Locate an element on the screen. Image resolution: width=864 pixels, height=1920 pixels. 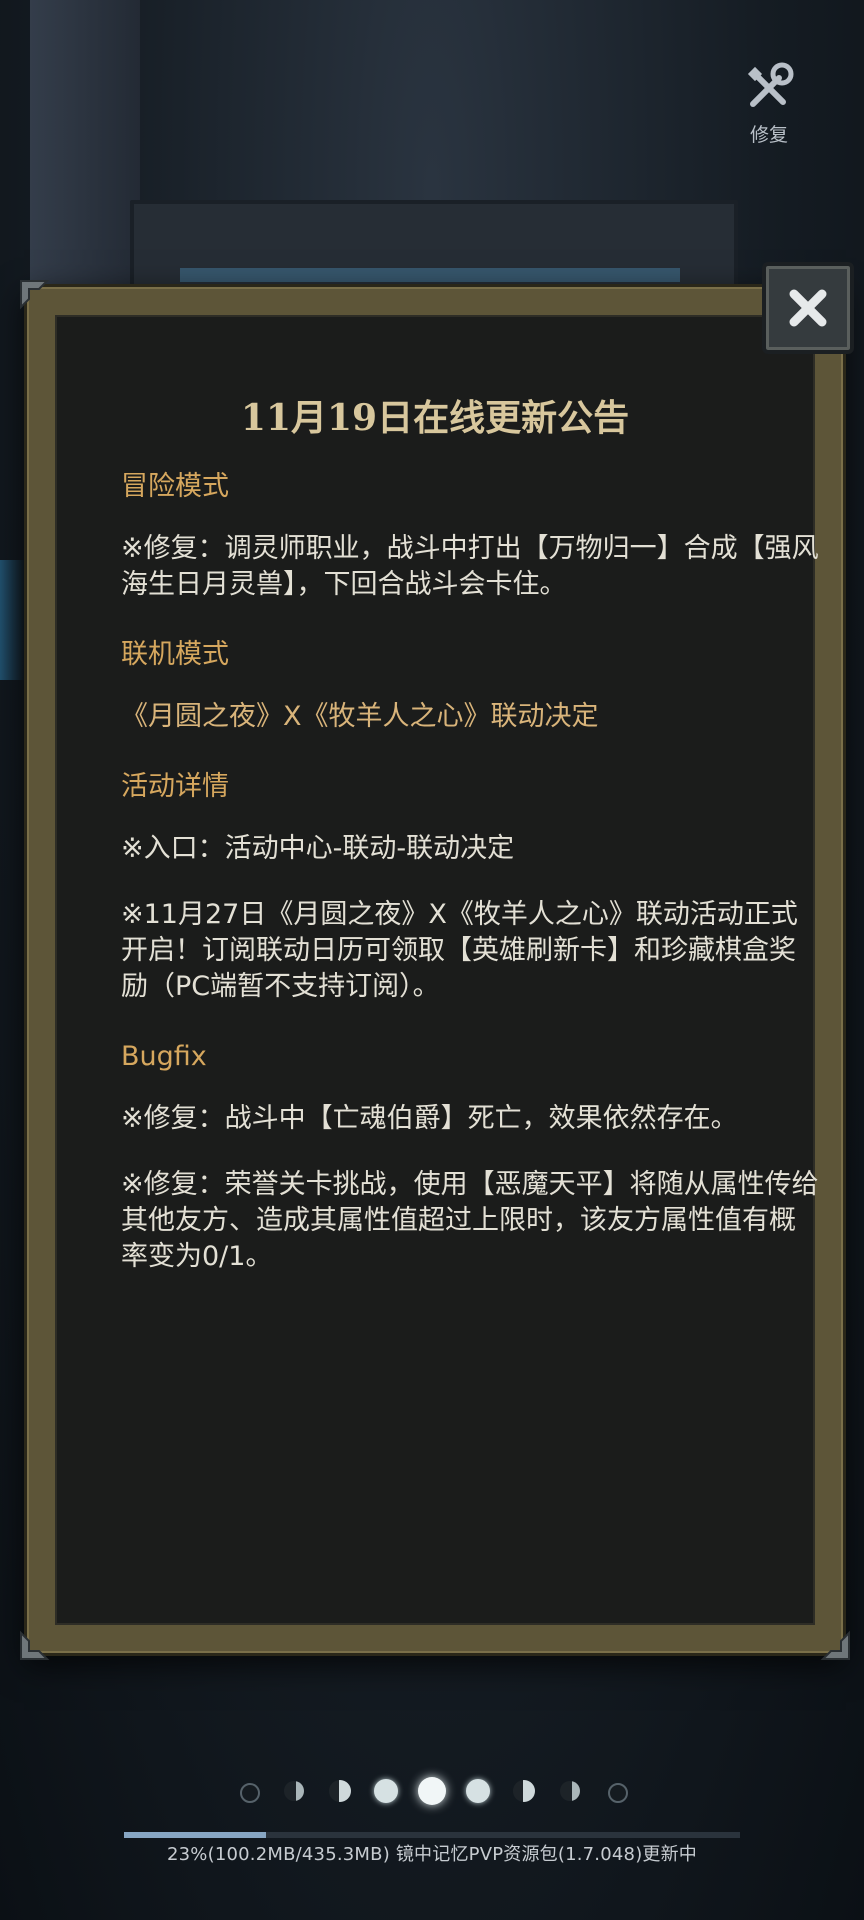
close-button is located at coordinates (808, 308).